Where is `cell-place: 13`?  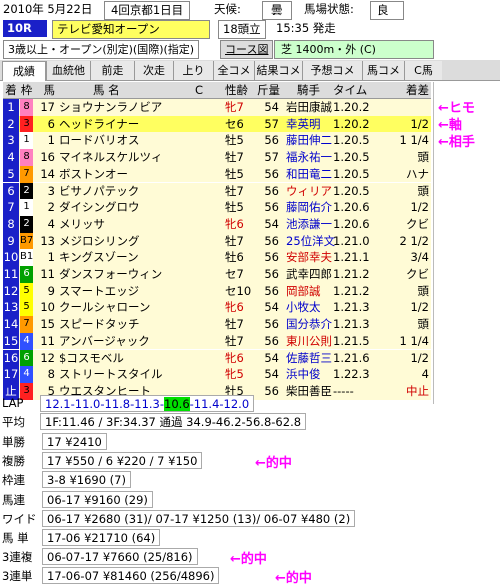 cell-place: 13 is located at coordinates (11, 308).